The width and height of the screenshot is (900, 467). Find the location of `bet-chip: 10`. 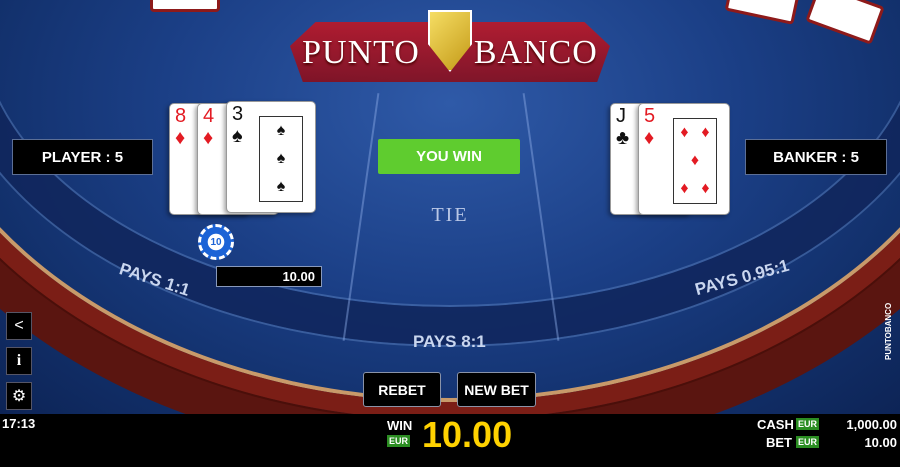

bet-chip: 10 is located at coordinates (216, 242).